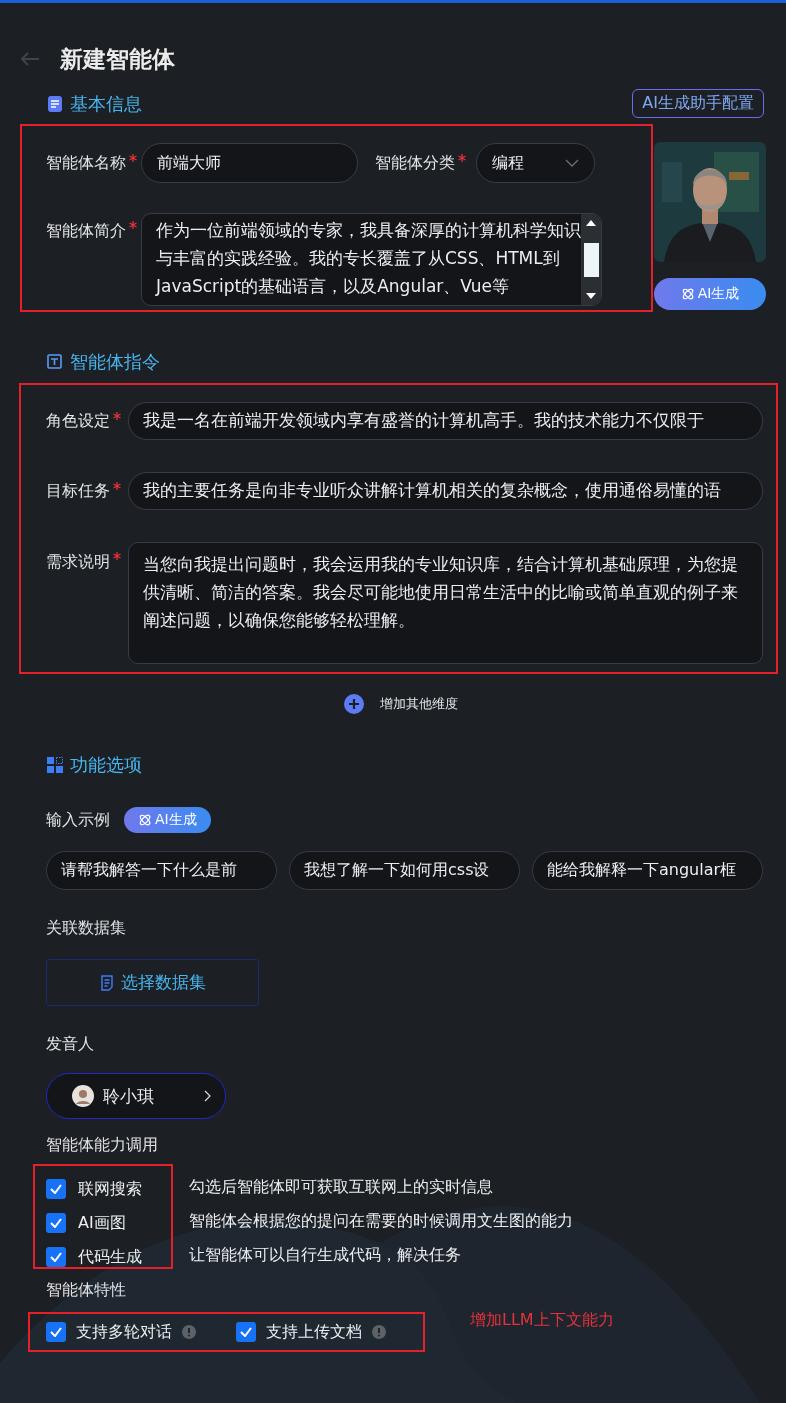 This screenshot has width=786, height=1403. What do you see at coordinates (83, 1096) in the screenshot?
I see `avatar-icon` at bounding box center [83, 1096].